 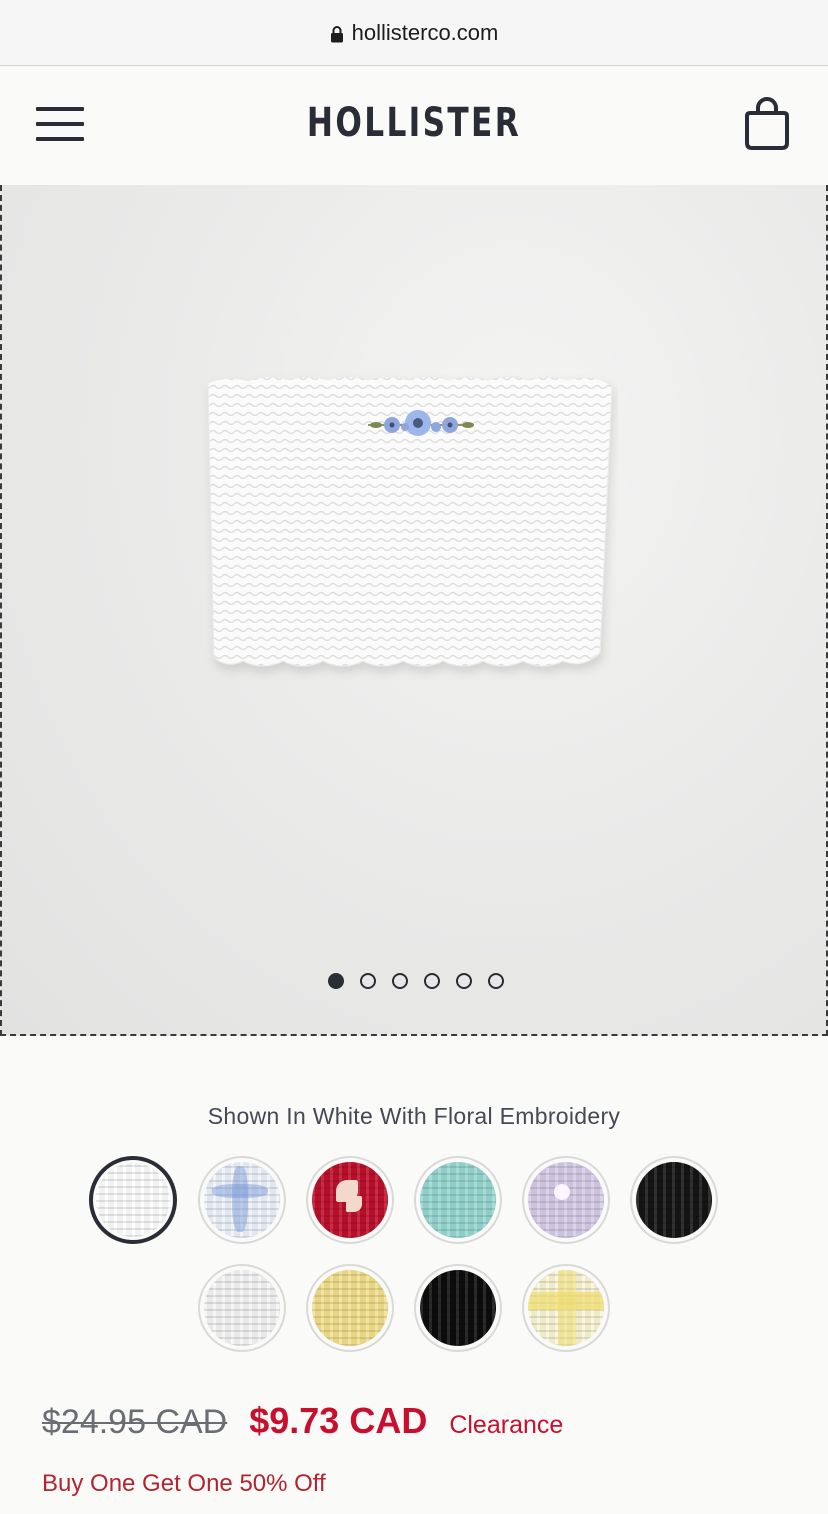 What do you see at coordinates (242, 1200) in the screenshot?
I see `swatch-blue-white-plaid` at bounding box center [242, 1200].